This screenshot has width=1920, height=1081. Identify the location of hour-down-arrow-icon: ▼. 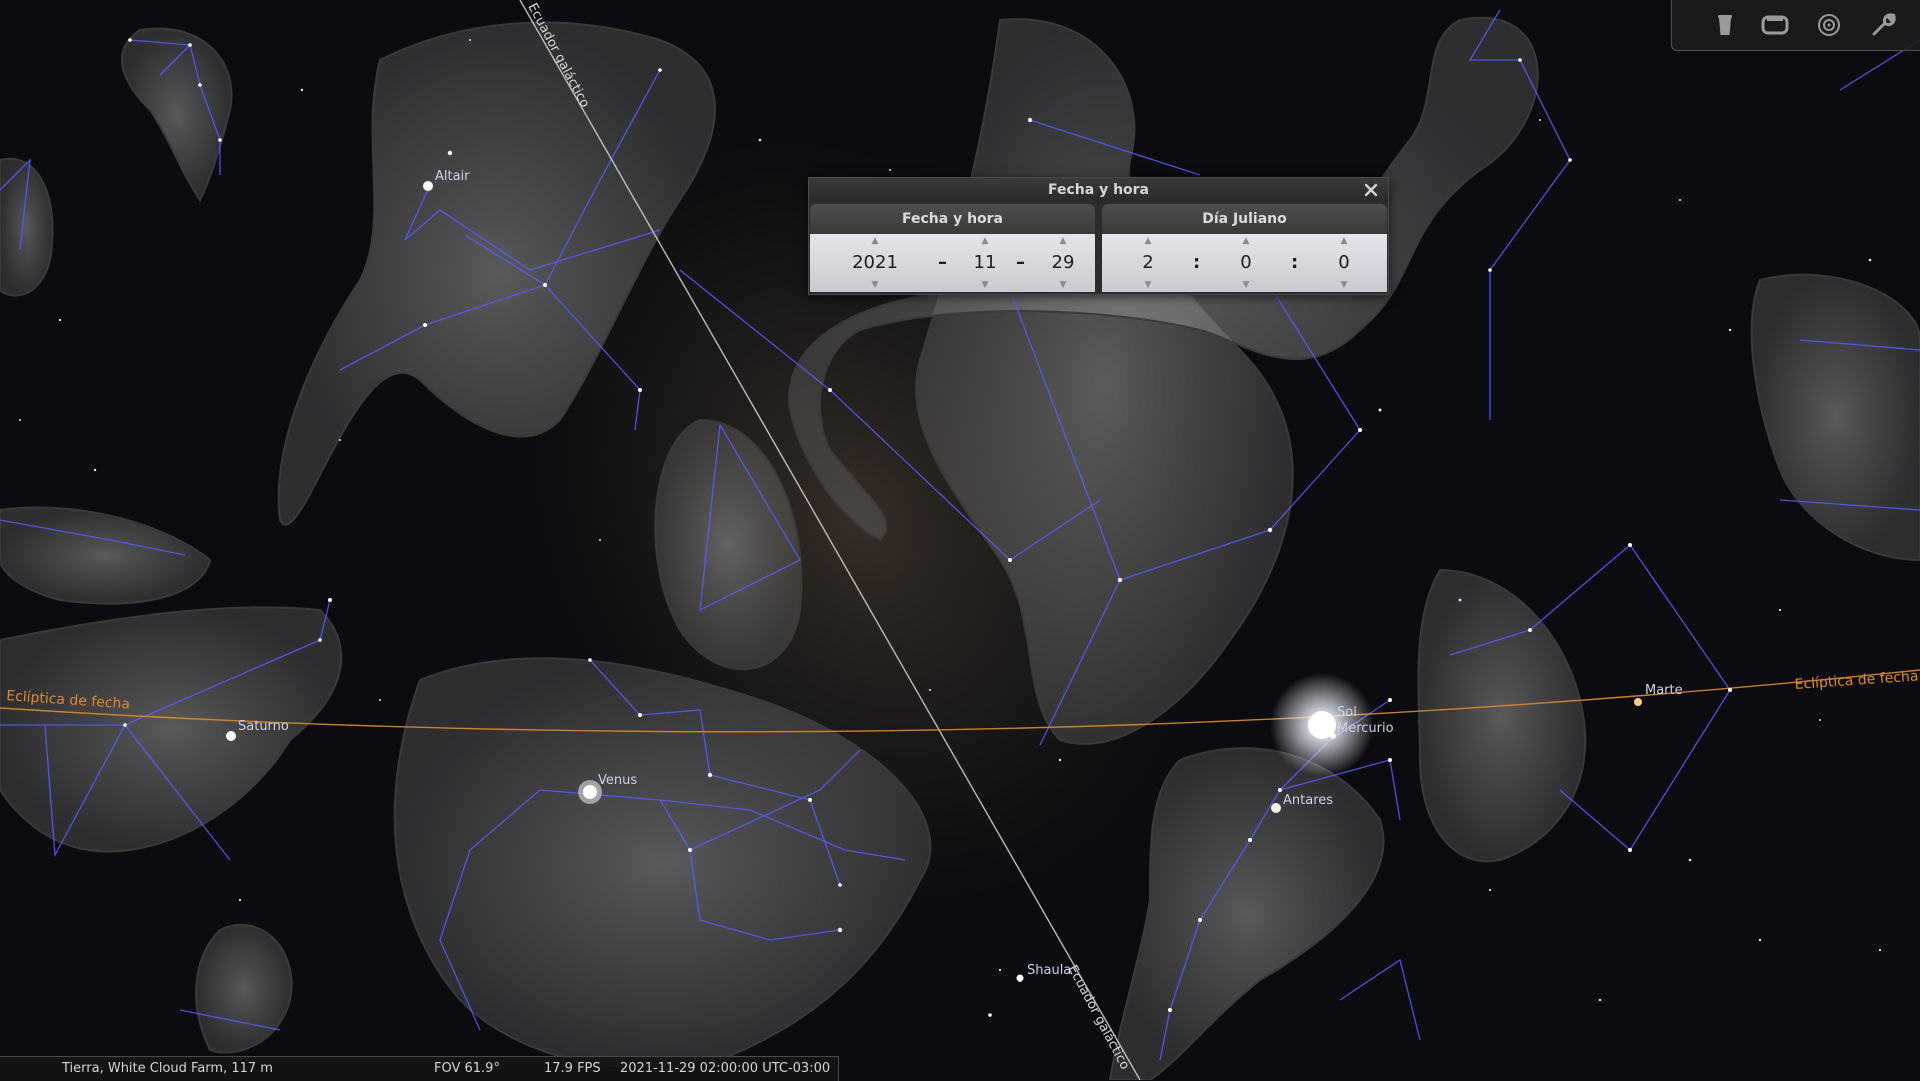
(1148, 285).